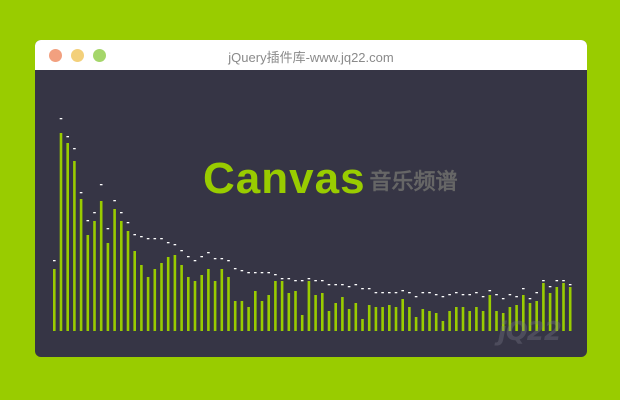 The width and height of the screenshot is (620, 400). I want to click on page-heading: Canvas 音乐频谱, so click(330, 179).